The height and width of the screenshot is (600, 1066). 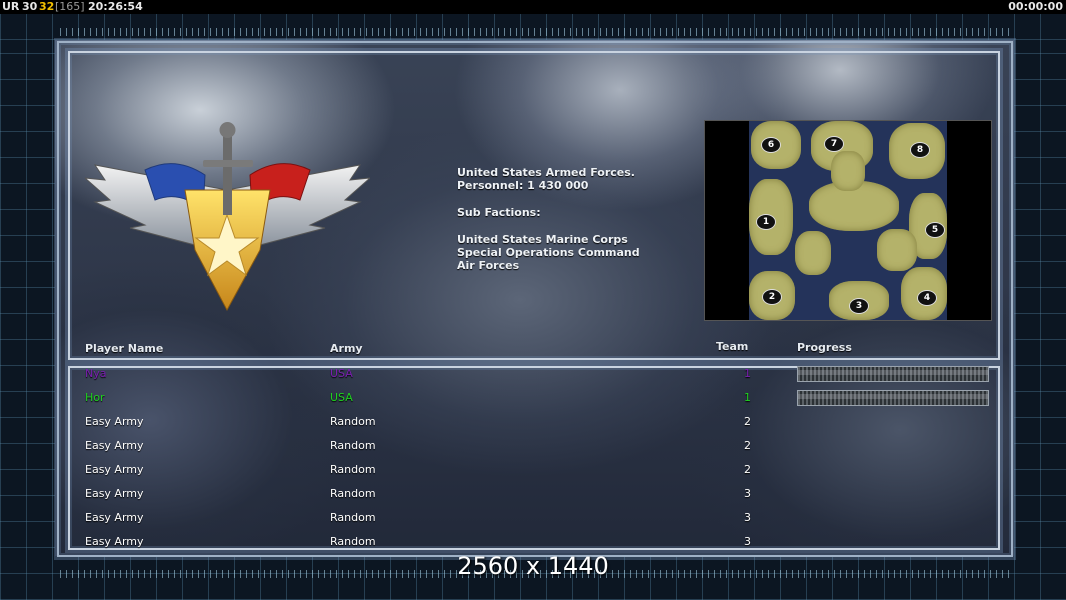 I want to click on start-position-marker: 2, so click(x=772, y=297).